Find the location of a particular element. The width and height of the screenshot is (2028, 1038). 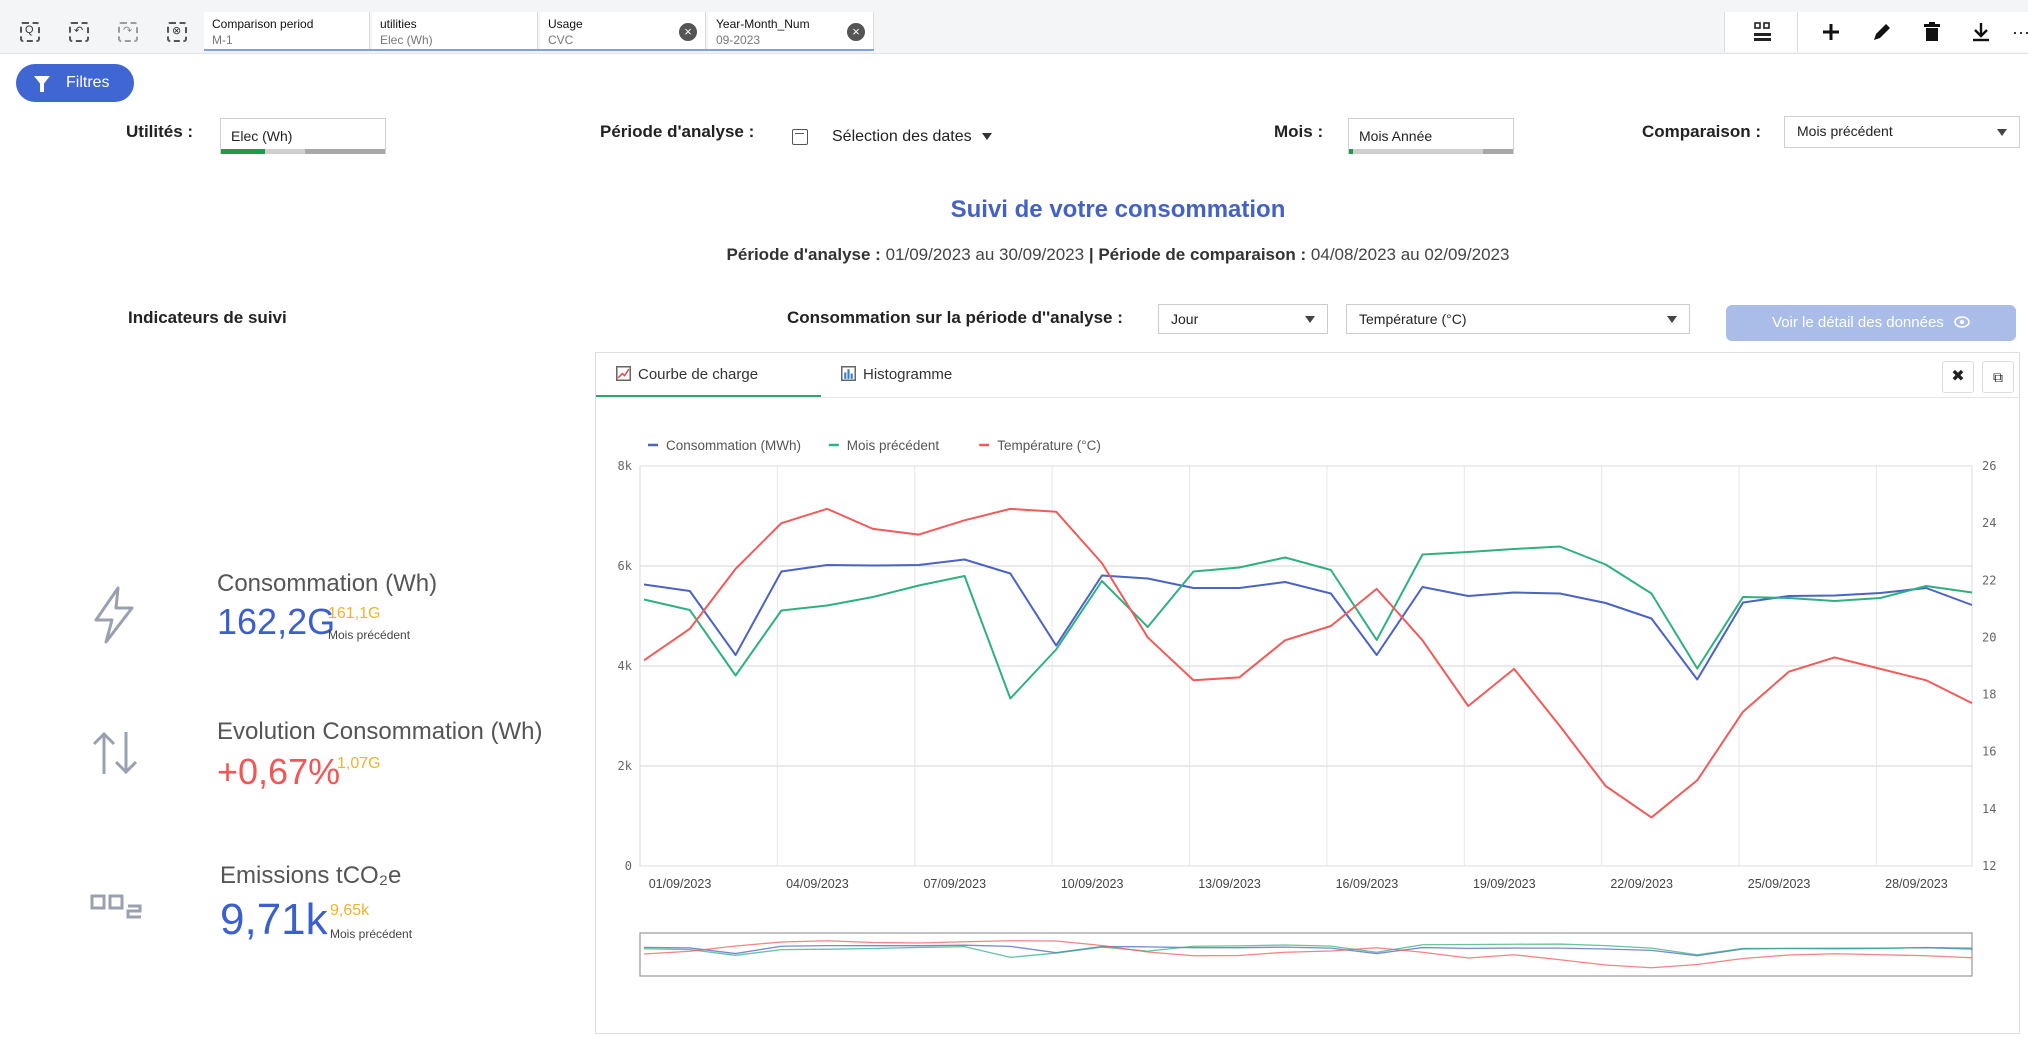

date-picker: Sélection des dates is located at coordinates (912, 137).